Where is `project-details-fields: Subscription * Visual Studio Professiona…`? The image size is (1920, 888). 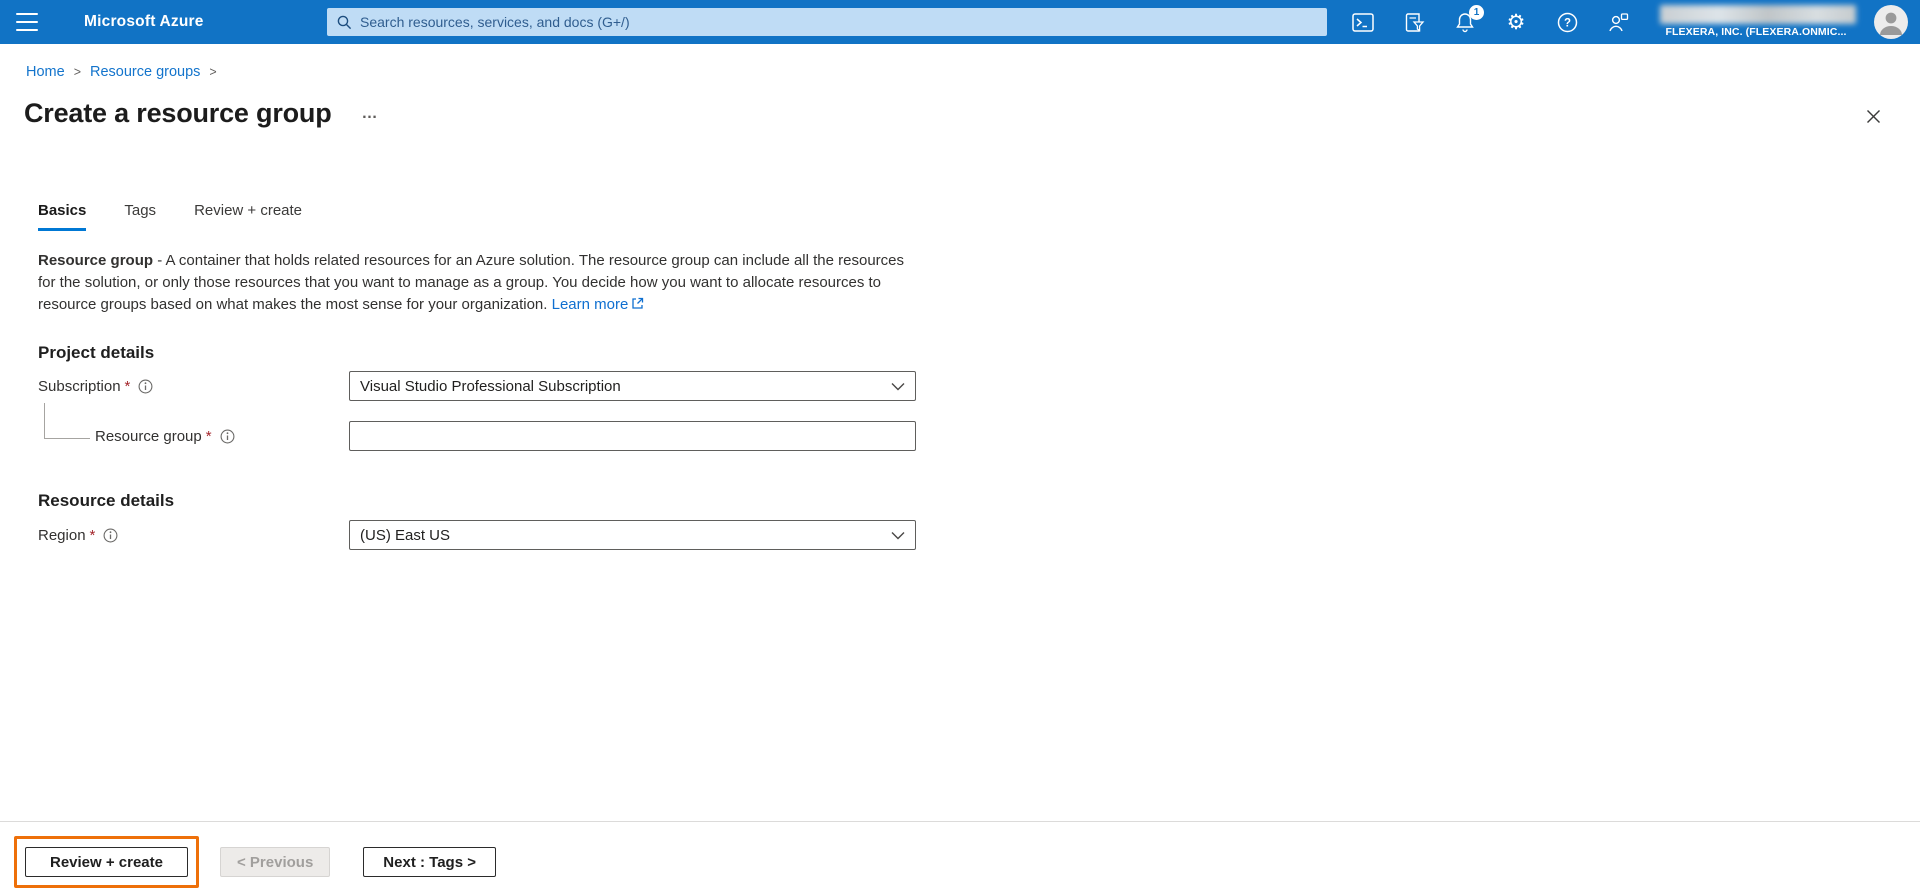
project-details-fields: Subscription * Visual Studio Professiona… is located at coordinates (477, 411).